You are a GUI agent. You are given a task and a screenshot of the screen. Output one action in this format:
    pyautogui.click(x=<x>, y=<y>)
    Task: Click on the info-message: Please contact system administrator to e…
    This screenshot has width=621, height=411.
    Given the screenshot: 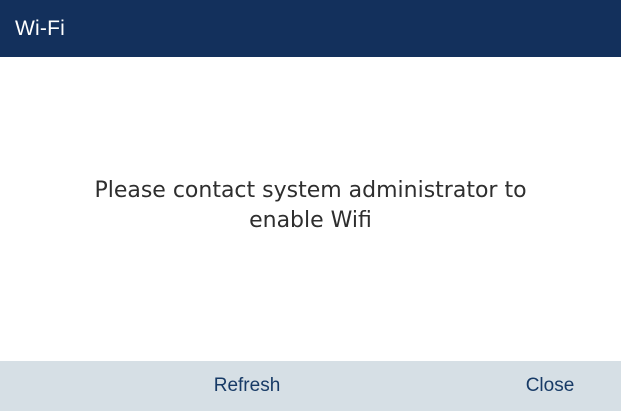 What is the action you would take?
    pyautogui.click(x=310, y=206)
    